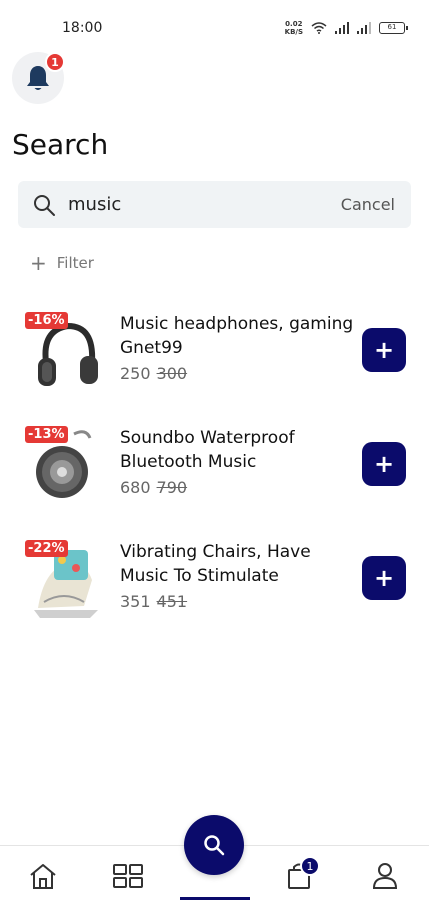 This screenshot has height=900, width=429. Describe the element at coordinates (214, 28) in the screenshot. I see `status-bar: 18:00 0.02 KB/S 61` at that location.